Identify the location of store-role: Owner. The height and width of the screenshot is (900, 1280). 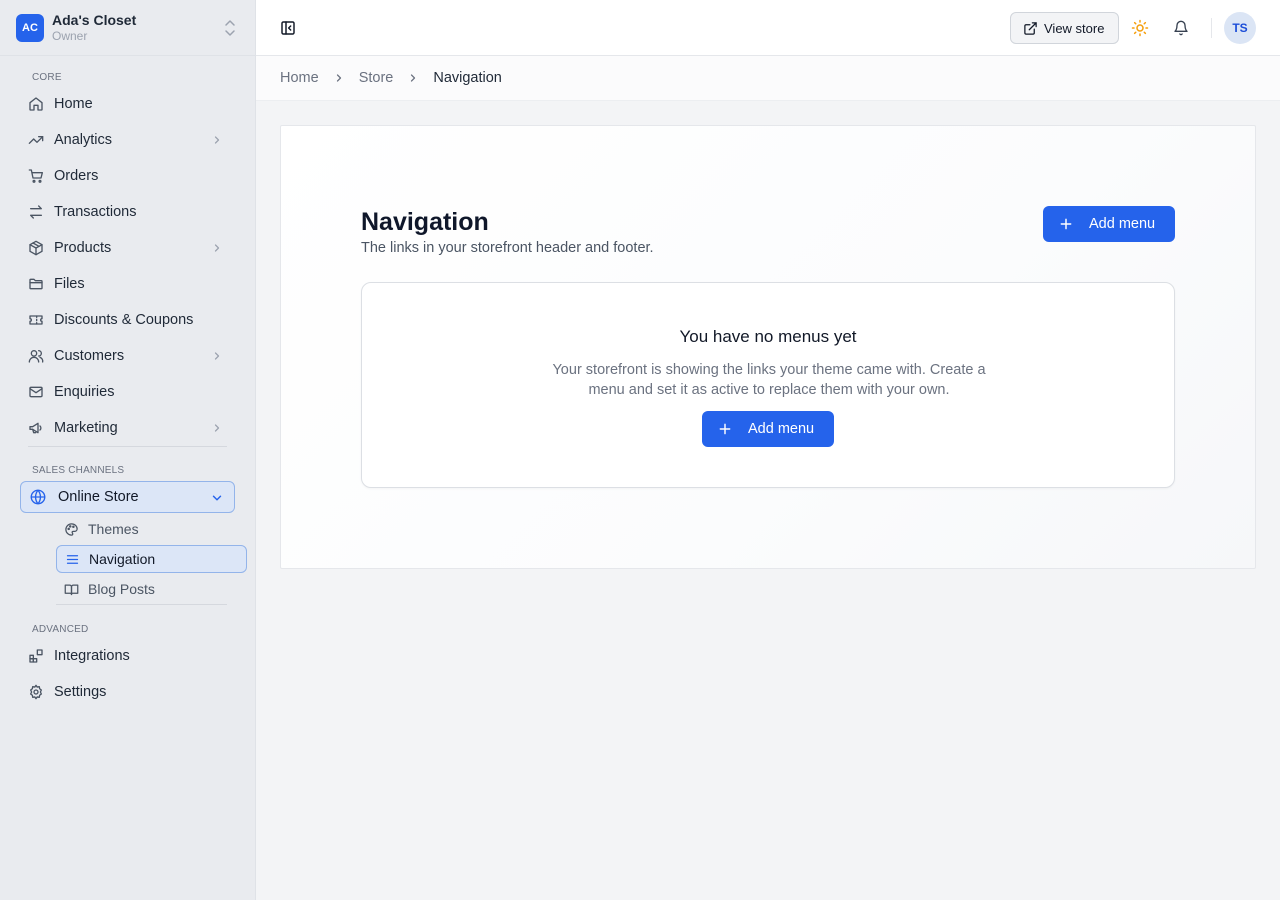
(70, 35).